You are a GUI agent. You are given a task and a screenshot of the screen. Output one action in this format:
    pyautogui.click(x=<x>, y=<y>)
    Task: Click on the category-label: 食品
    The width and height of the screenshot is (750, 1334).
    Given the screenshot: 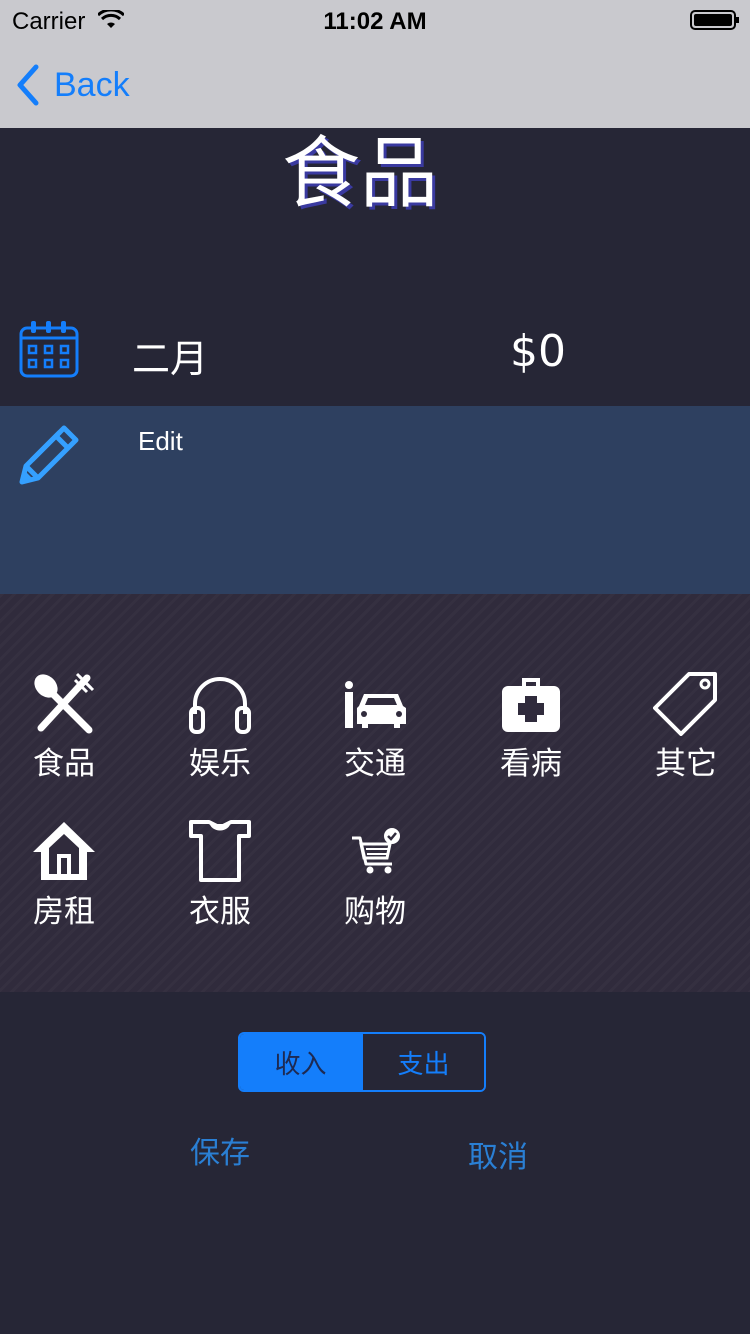 What is the action you would take?
    pyautogui.click(x=64, y=764)
    